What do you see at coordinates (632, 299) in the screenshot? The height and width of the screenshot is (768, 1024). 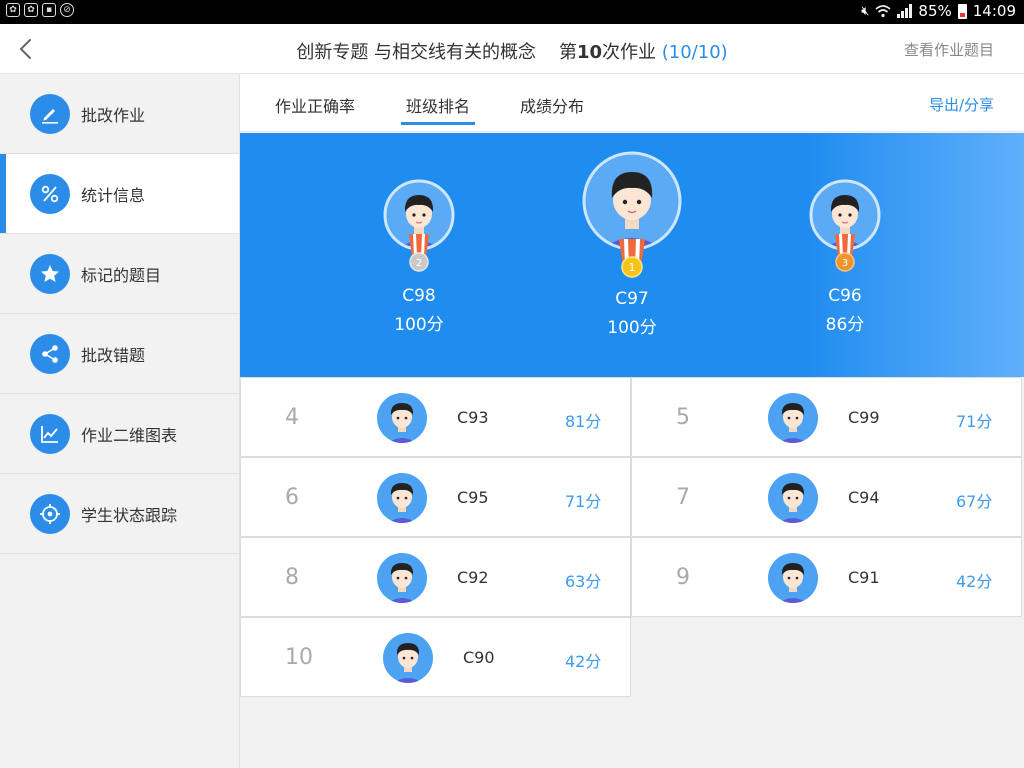 I see `podium-first-name: C97` at bounding box center [632, 299].